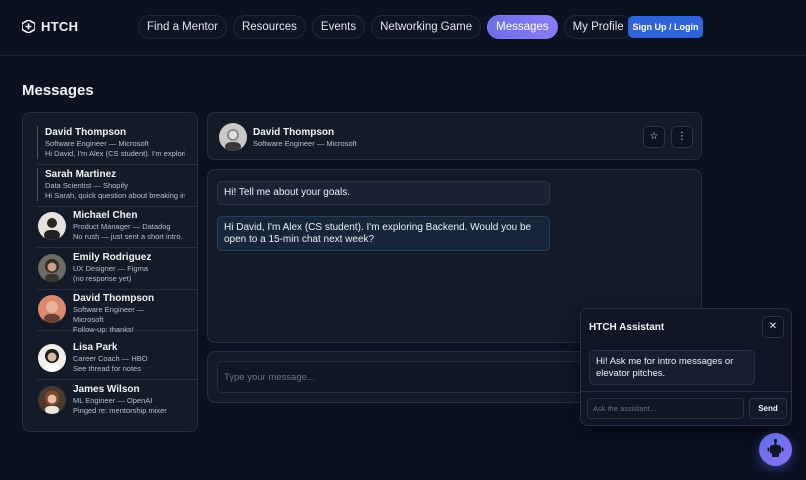  Describe the element at coordinates (128, 236) in the screenshot. I see `conversation-snippet: No rush — just sent a short intro.` at that location.